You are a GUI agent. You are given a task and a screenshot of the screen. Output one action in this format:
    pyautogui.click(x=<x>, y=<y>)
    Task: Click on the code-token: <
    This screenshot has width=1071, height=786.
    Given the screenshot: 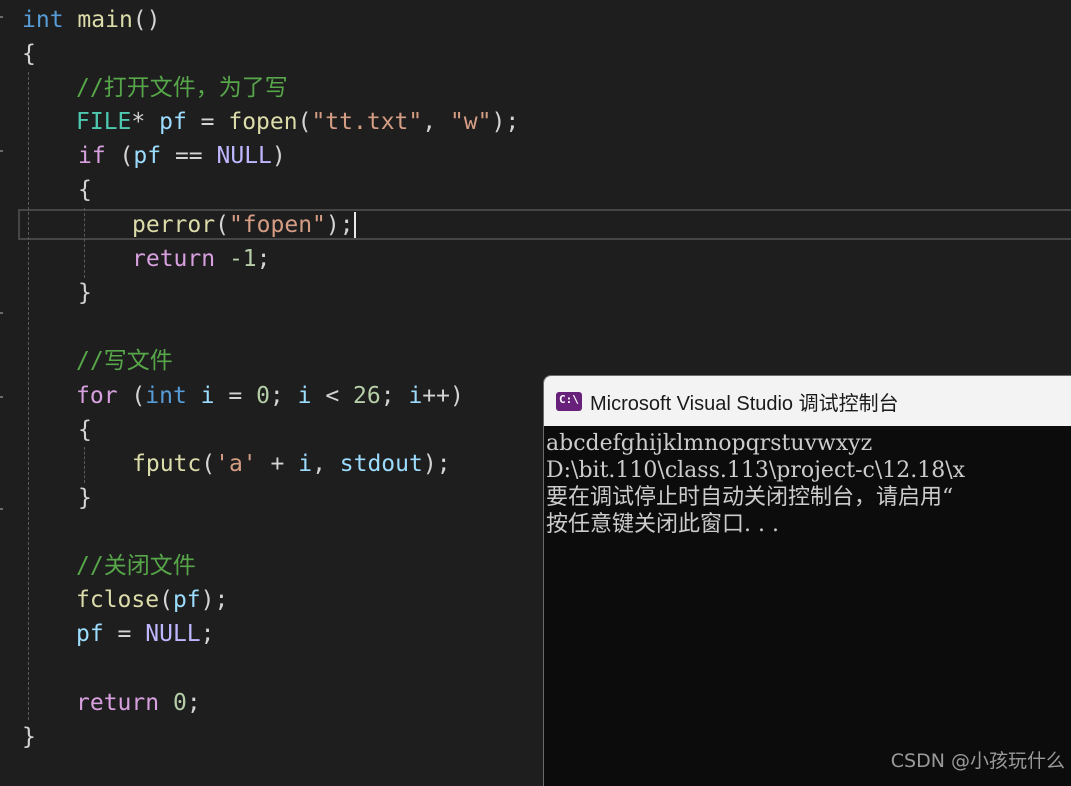 What is the action you would take?
    pyautogui.click(x=332, y=396)
    